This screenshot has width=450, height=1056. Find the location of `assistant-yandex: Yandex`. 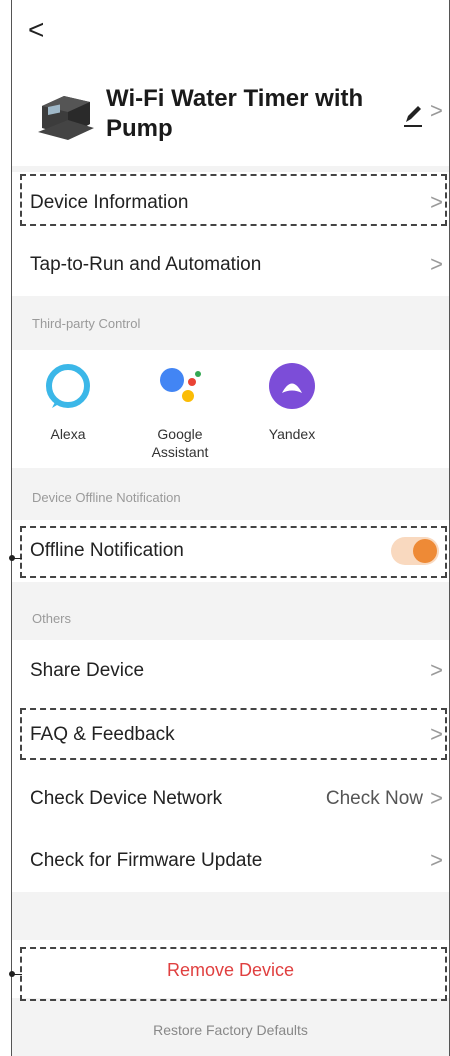

assistant-yandex: Yandex is located at coordinates (292, 401).